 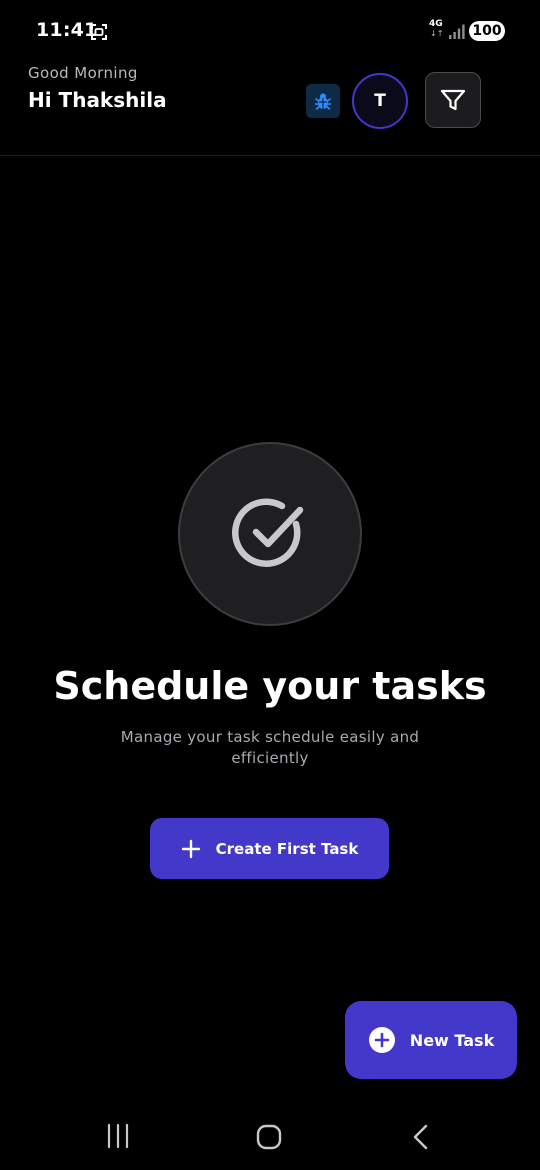 What do you see at coordinates (83, 73) in the screenshot?
I see `greeting-text: Good Morning` at bounding box center [83, 73].